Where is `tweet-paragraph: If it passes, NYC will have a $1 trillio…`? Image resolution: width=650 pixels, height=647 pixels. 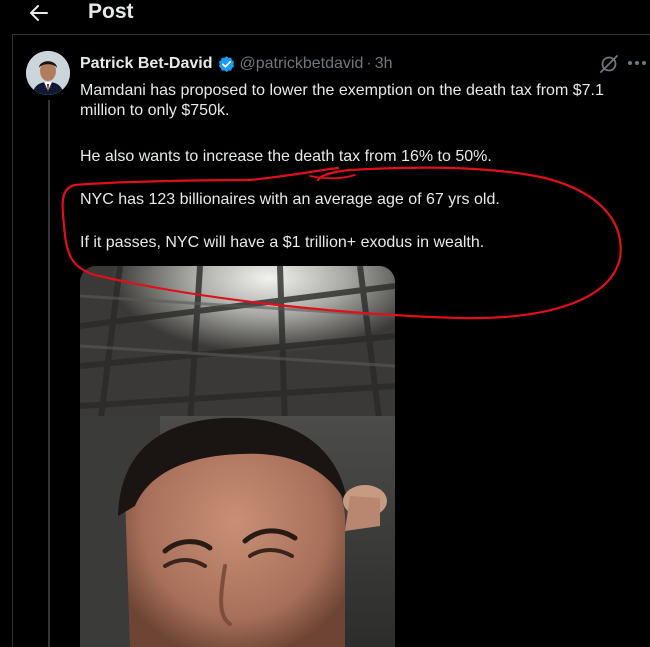
tweet-paragraph: If it passes, NYC will have a $1 trillio… is located at coordinates (282, 242).